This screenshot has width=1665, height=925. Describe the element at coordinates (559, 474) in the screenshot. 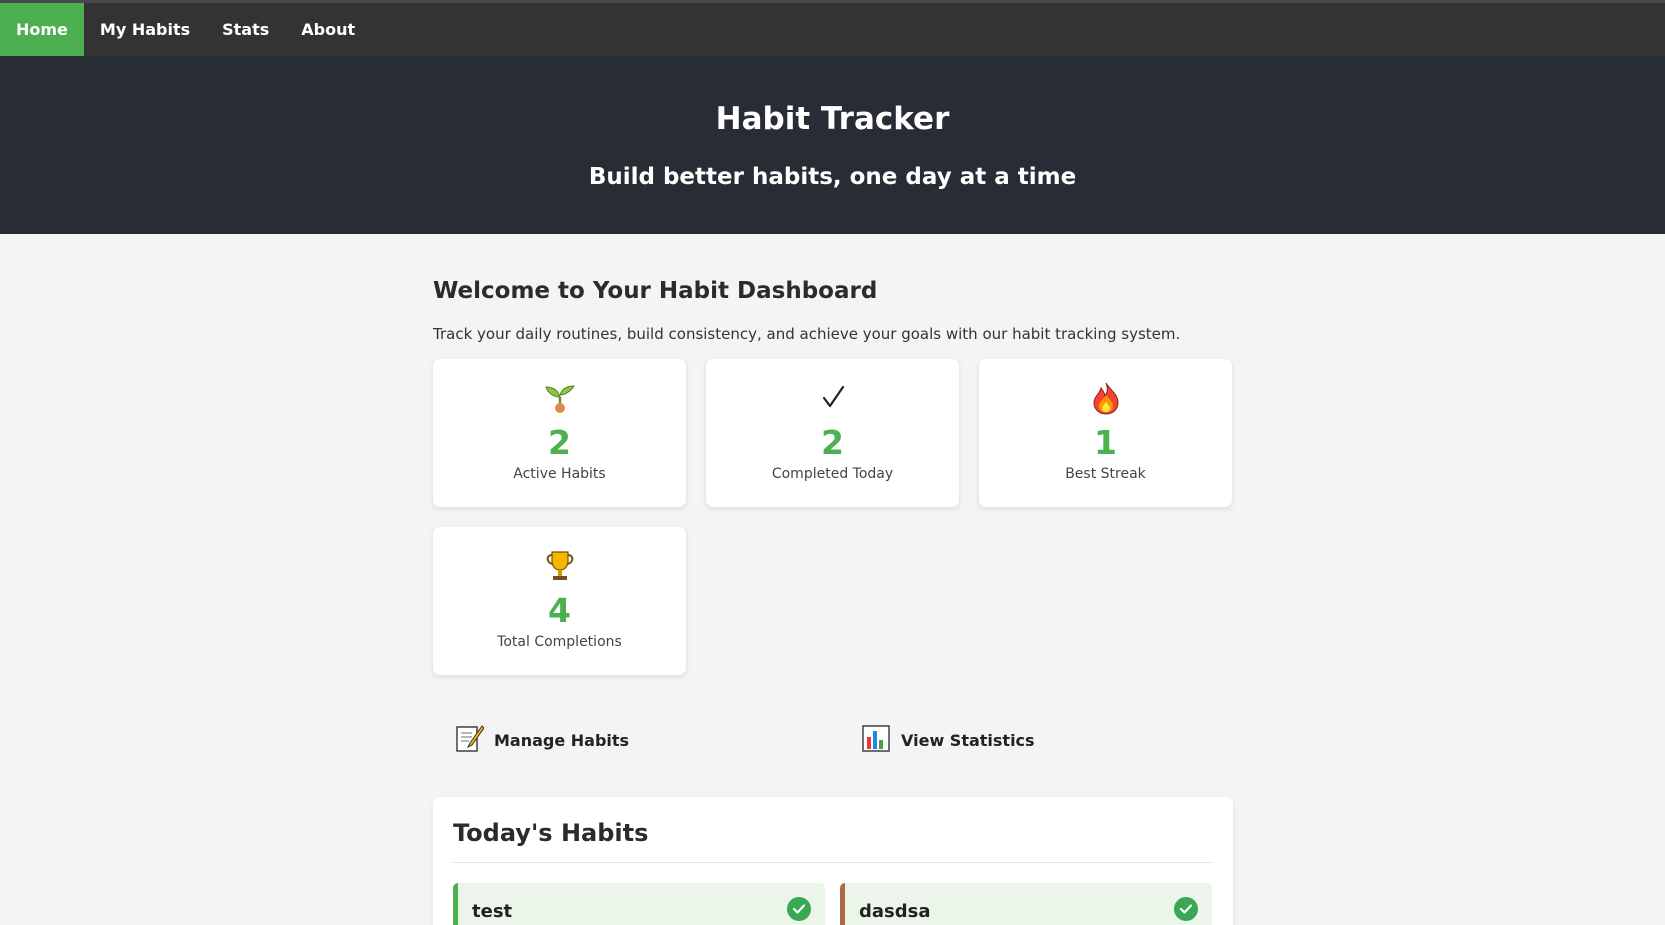

I see `stat-label: Active Habits` at that location.